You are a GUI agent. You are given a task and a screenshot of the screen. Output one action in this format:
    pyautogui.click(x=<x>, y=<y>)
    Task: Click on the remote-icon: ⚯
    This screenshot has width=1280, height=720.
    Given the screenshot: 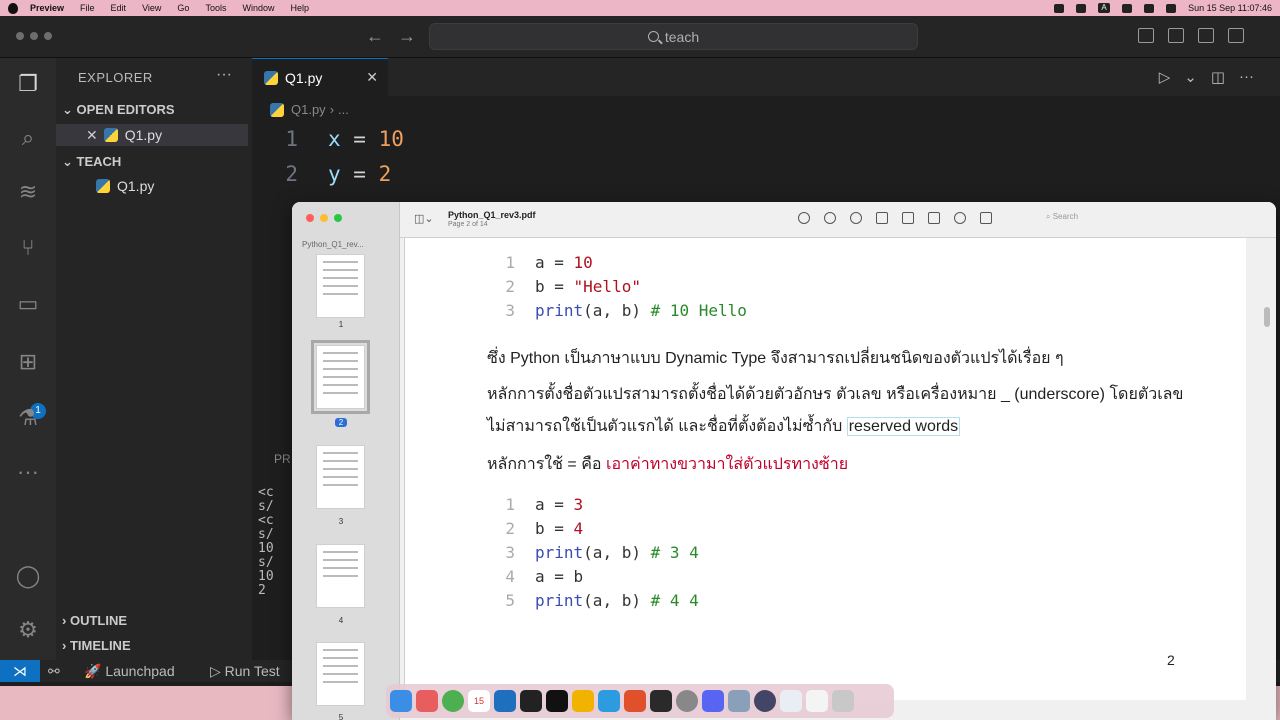 What is the action you would take?
    pyautogui.click(x=54, y=671)
    